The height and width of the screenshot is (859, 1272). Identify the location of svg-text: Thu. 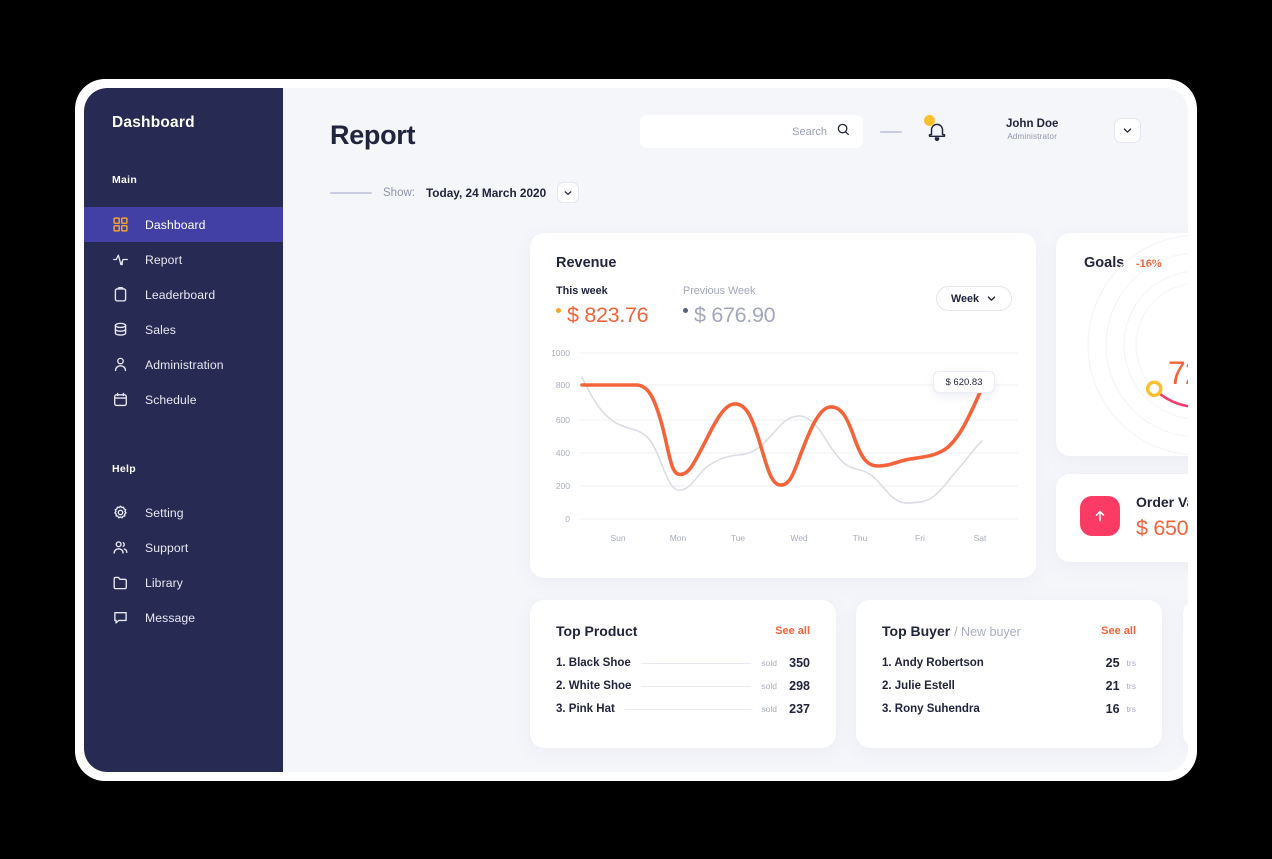
(860, 538).